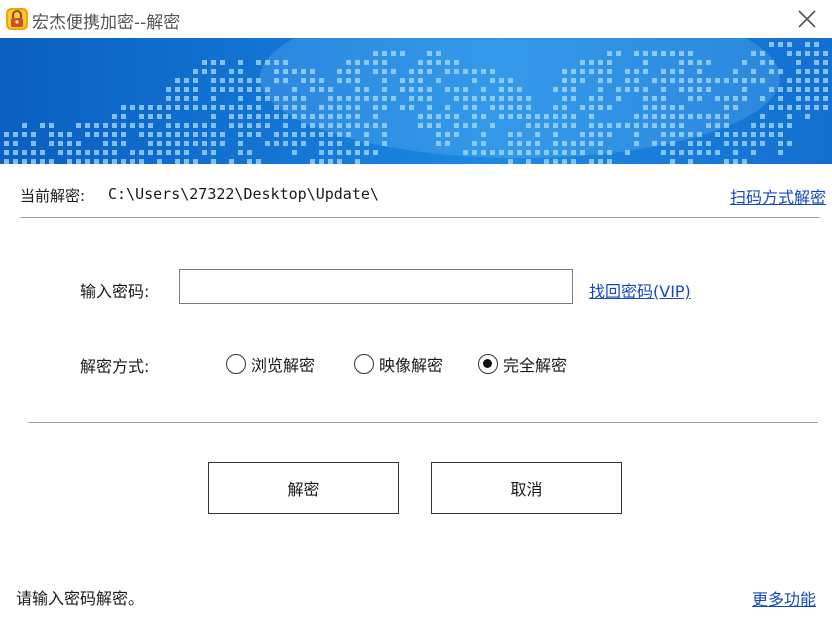 Image resolution: width=832 pixels, height=619 pixels. What do you see at coordinates (416, 19) in the screenshot?
I see `title-bar: 宏杰便携加密--解密` at bounding box center [416, 19].